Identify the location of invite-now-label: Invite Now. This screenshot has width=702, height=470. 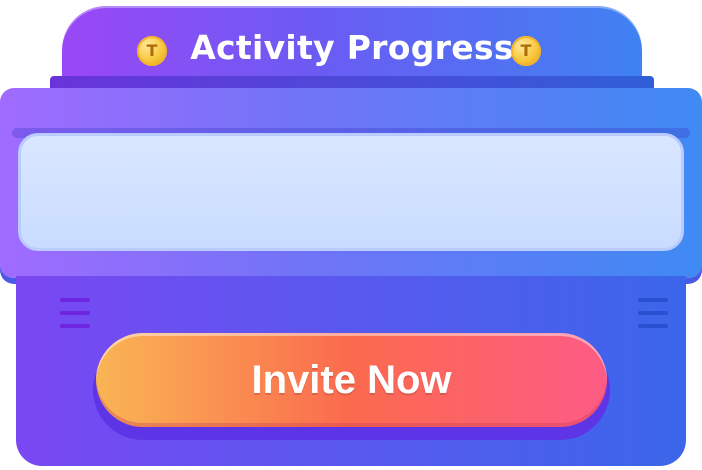
(351, 380).